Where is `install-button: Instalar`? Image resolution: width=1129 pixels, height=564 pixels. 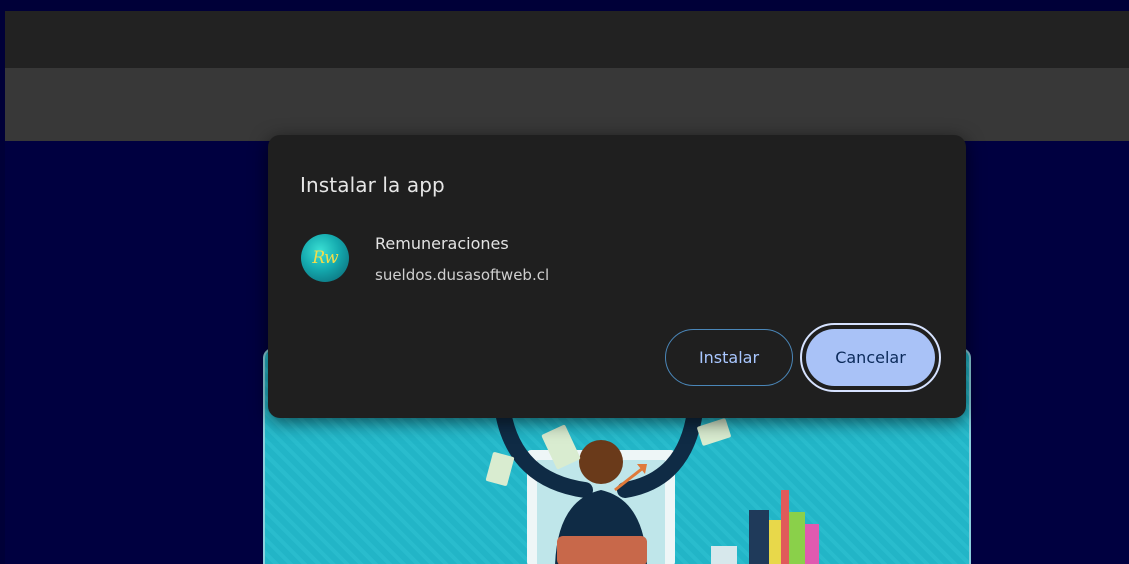
install-button: Instalar is located at coordinates (729, 357).